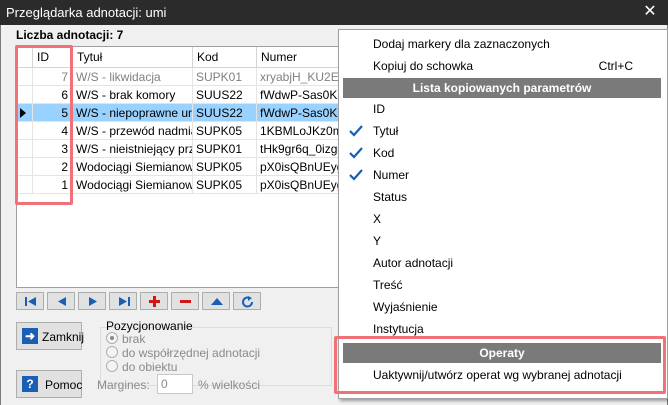 Image resolution: width=668 pixels, height=405 pixels. I want to click on last-icon, so click(124, 301).